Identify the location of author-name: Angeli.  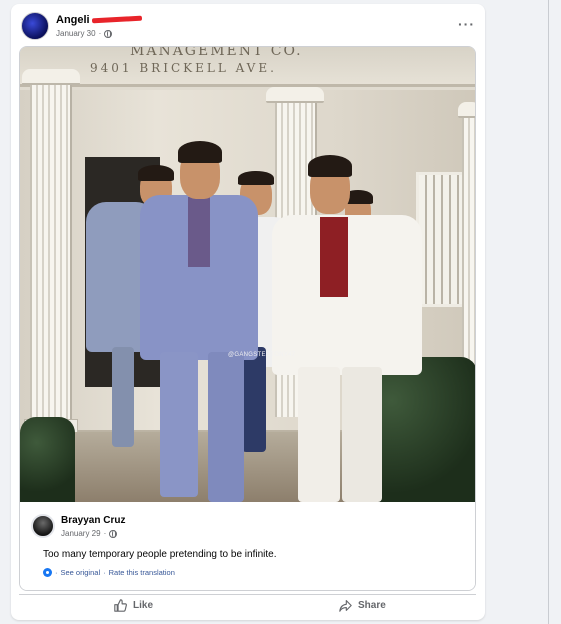
(73, 20).